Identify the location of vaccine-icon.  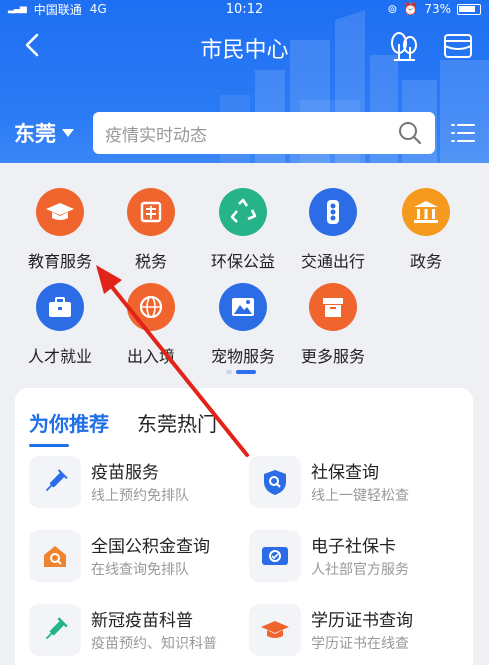
(56, 628).